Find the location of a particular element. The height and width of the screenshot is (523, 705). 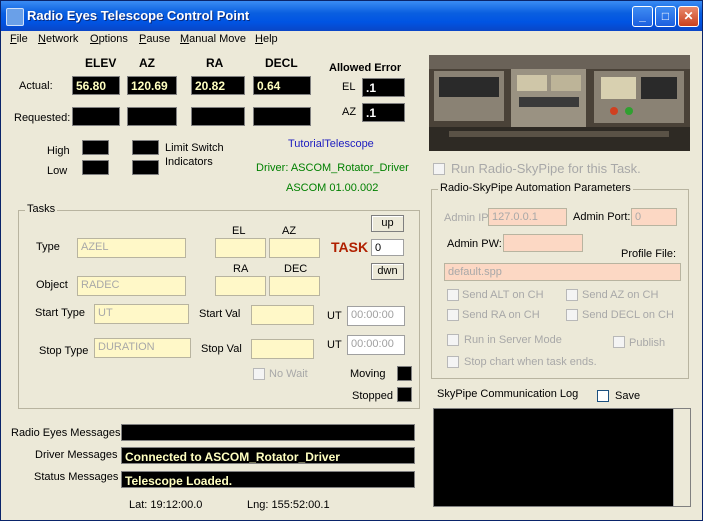

menu-manual-move: Manual Move is located at coordinates (213, 39).